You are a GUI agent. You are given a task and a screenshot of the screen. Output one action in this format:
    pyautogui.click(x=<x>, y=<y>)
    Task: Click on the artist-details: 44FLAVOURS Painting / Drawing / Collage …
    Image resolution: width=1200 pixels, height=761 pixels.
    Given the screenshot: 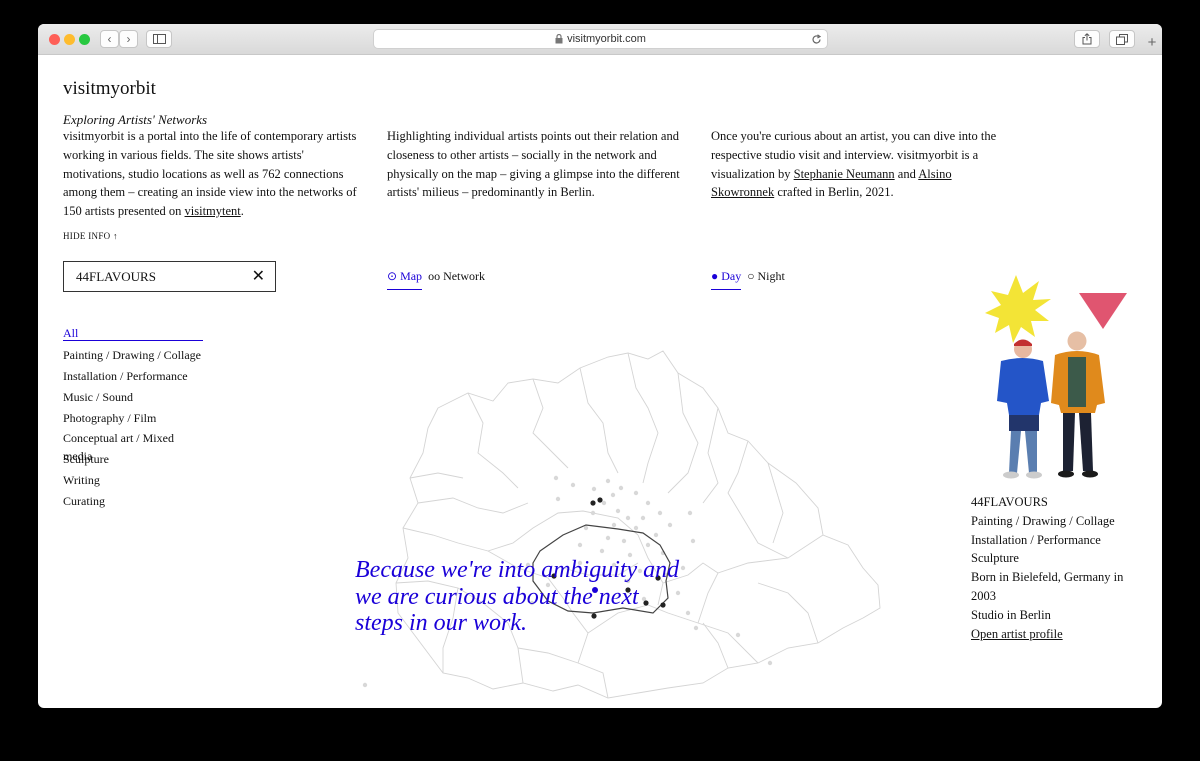 What is the action you would take?
    pyautogui.click(x=1056, y=568)
    